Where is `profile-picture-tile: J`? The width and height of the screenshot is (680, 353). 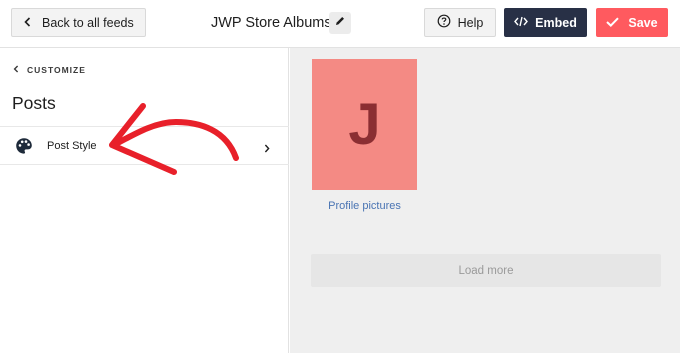
profile-picture-tile: J is located at coordinates (364, 124).